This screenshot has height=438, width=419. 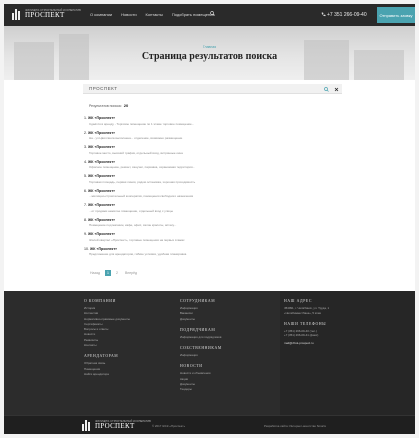 I want to click on pagination-page-current: 1, so click(x=108, y=273).